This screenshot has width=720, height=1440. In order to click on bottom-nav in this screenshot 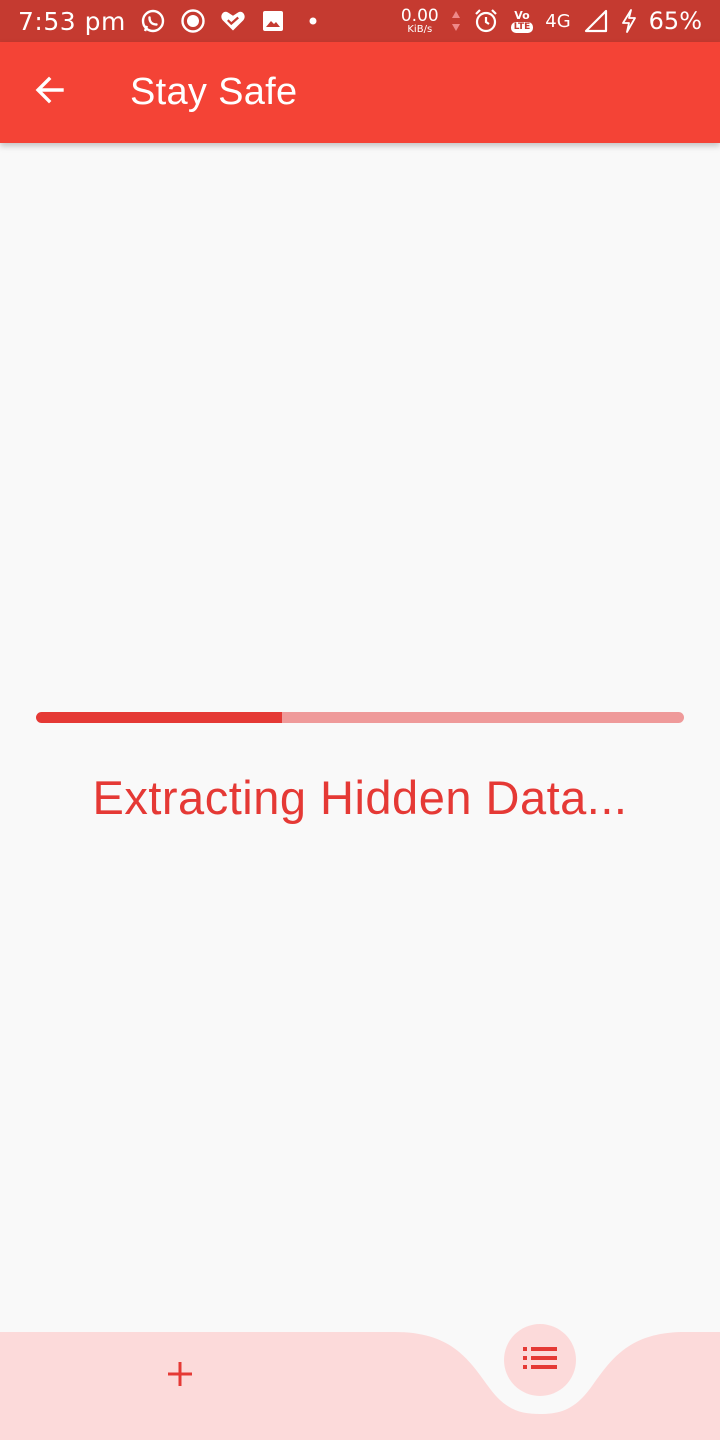, I will do `click(360, 1379)`.